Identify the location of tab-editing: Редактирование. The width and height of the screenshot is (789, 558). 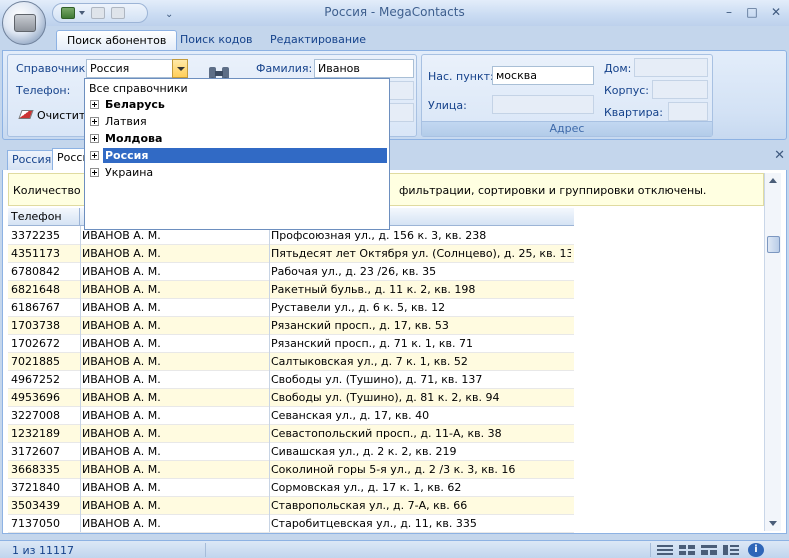
(318, 40).